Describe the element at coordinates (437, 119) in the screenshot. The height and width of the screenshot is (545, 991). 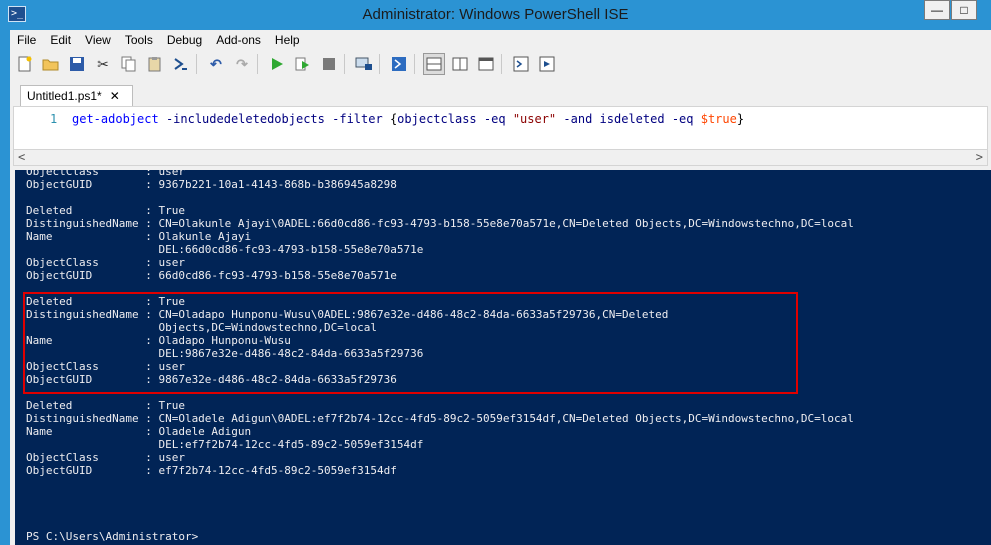
I see `code-property: objectclass` at that location.